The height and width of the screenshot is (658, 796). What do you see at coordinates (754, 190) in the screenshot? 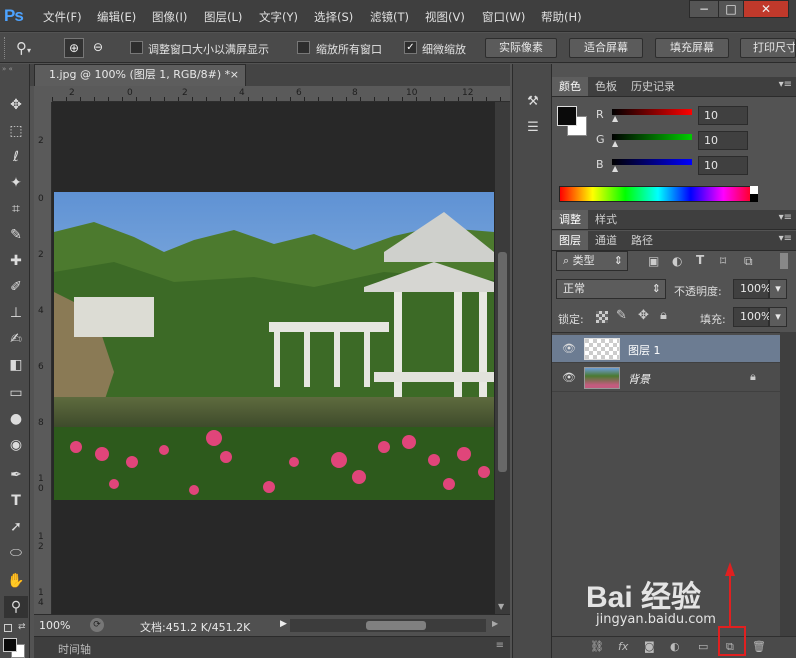
I see `white-swatch` at bounding box center [754, 190].